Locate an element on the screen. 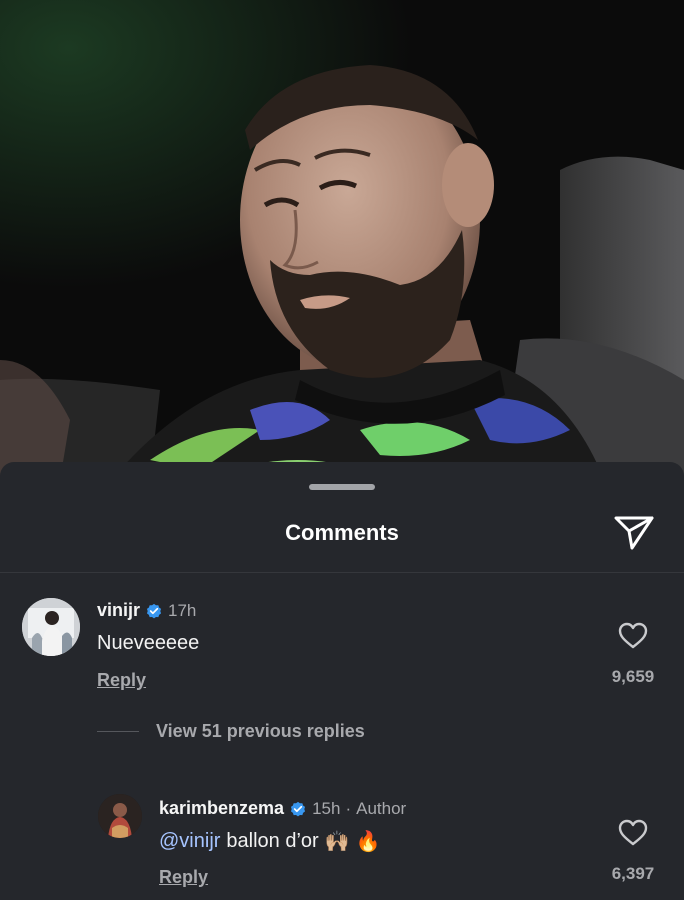 Image resolution: width=684 pixels, height=900 pixels. reply-header: karimbenzema 15h · Author is located at coordinates (282, 808).